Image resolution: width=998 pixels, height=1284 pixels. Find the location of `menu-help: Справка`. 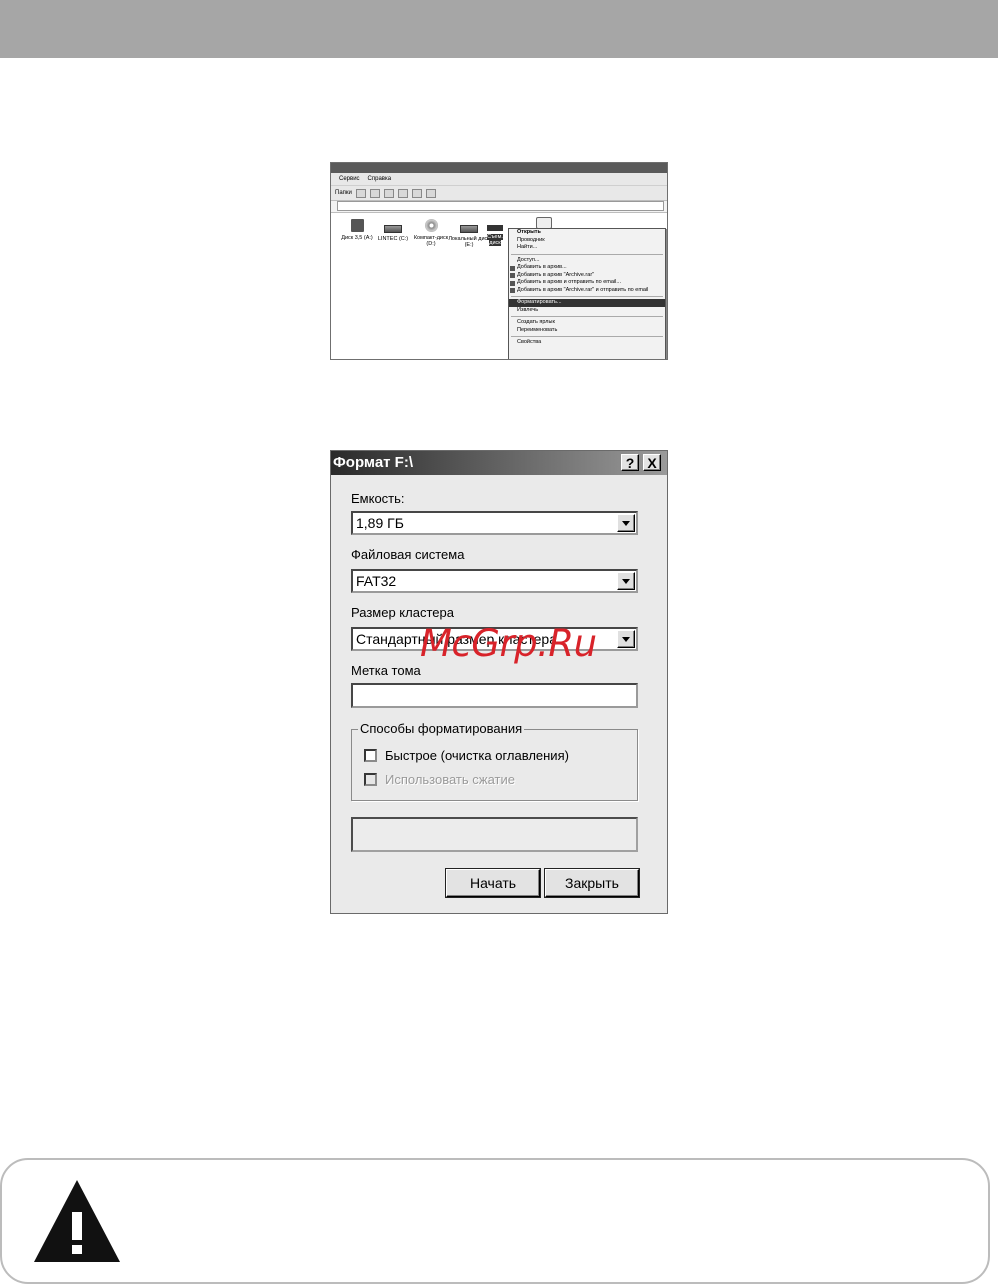

menu-help: Справка is located at coordinates (380, 179).